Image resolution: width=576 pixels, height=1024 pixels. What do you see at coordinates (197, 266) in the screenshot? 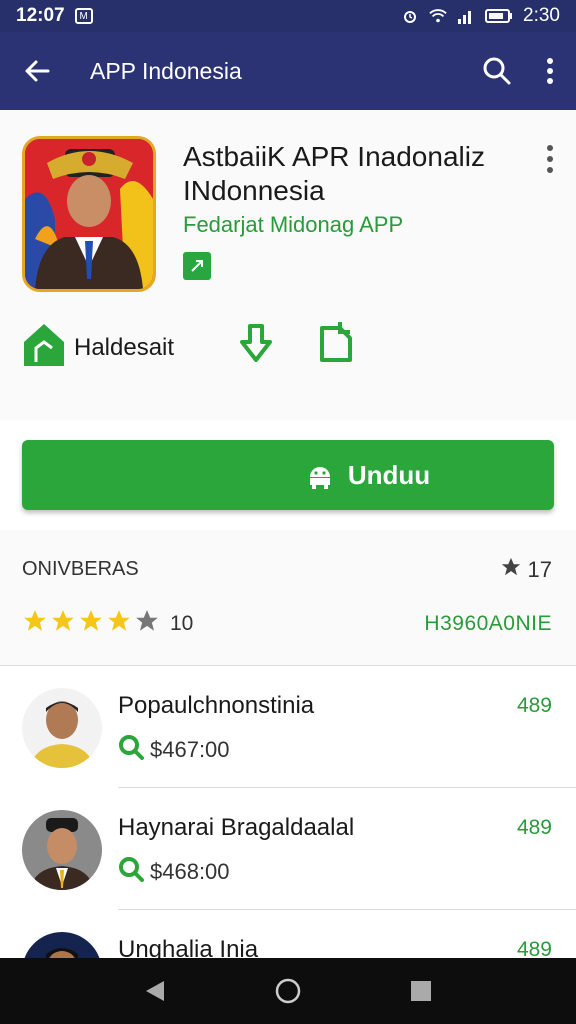
I see `verified-icon` at bounding box center [197, 266].